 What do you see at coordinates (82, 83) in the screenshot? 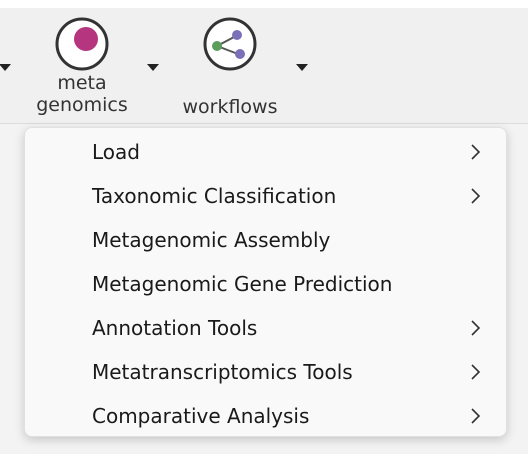
I see `metagenomics-label-line1: meta` at bounding box center [82, 83].